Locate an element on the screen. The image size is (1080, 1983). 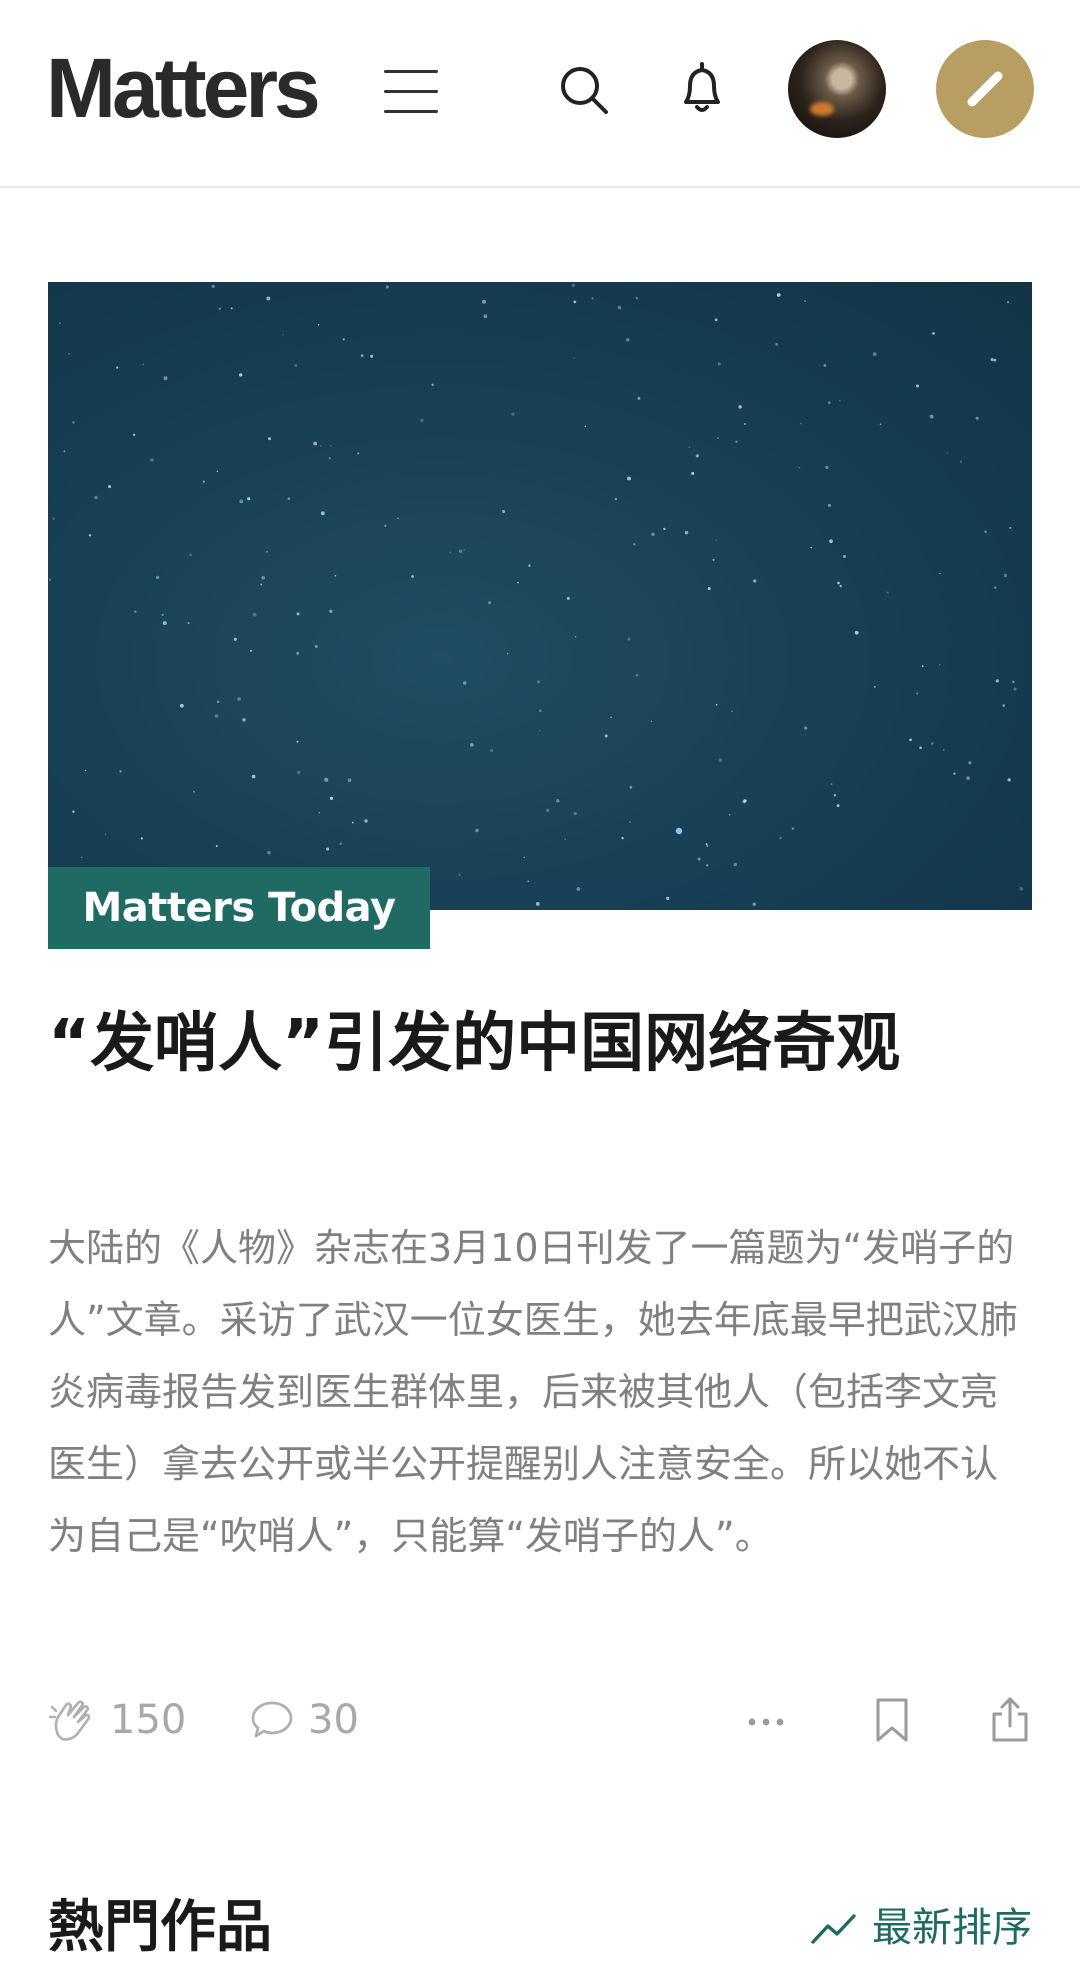
compose-button is located at coordinates (985, 89).